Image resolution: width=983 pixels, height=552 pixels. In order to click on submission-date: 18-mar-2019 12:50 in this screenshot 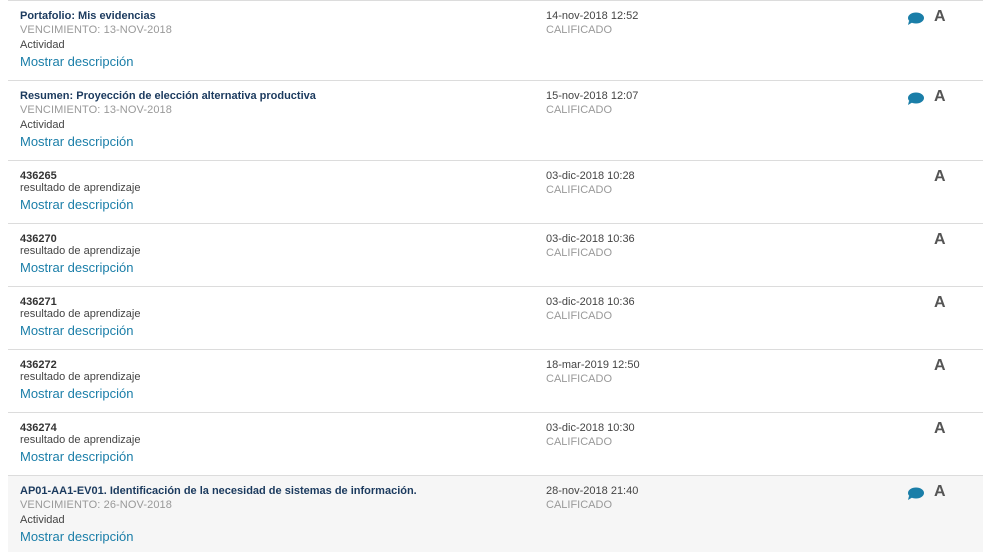, I will do `click(593, 365)`.